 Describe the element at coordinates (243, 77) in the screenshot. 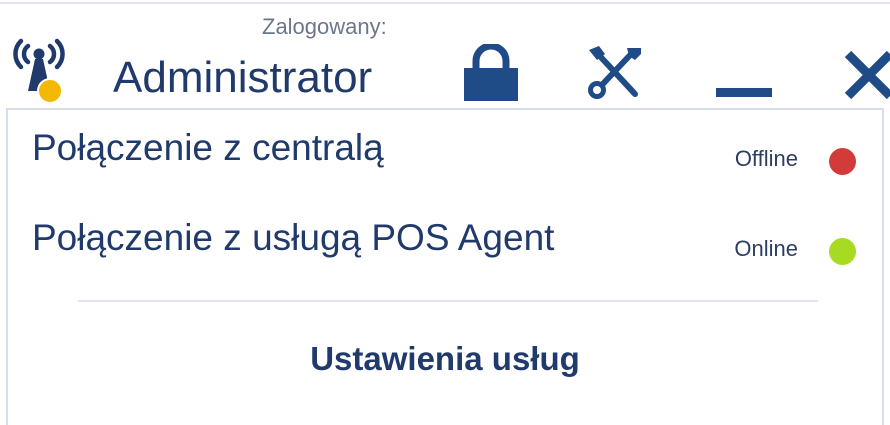

I see `user-name: Administrator` at that location.